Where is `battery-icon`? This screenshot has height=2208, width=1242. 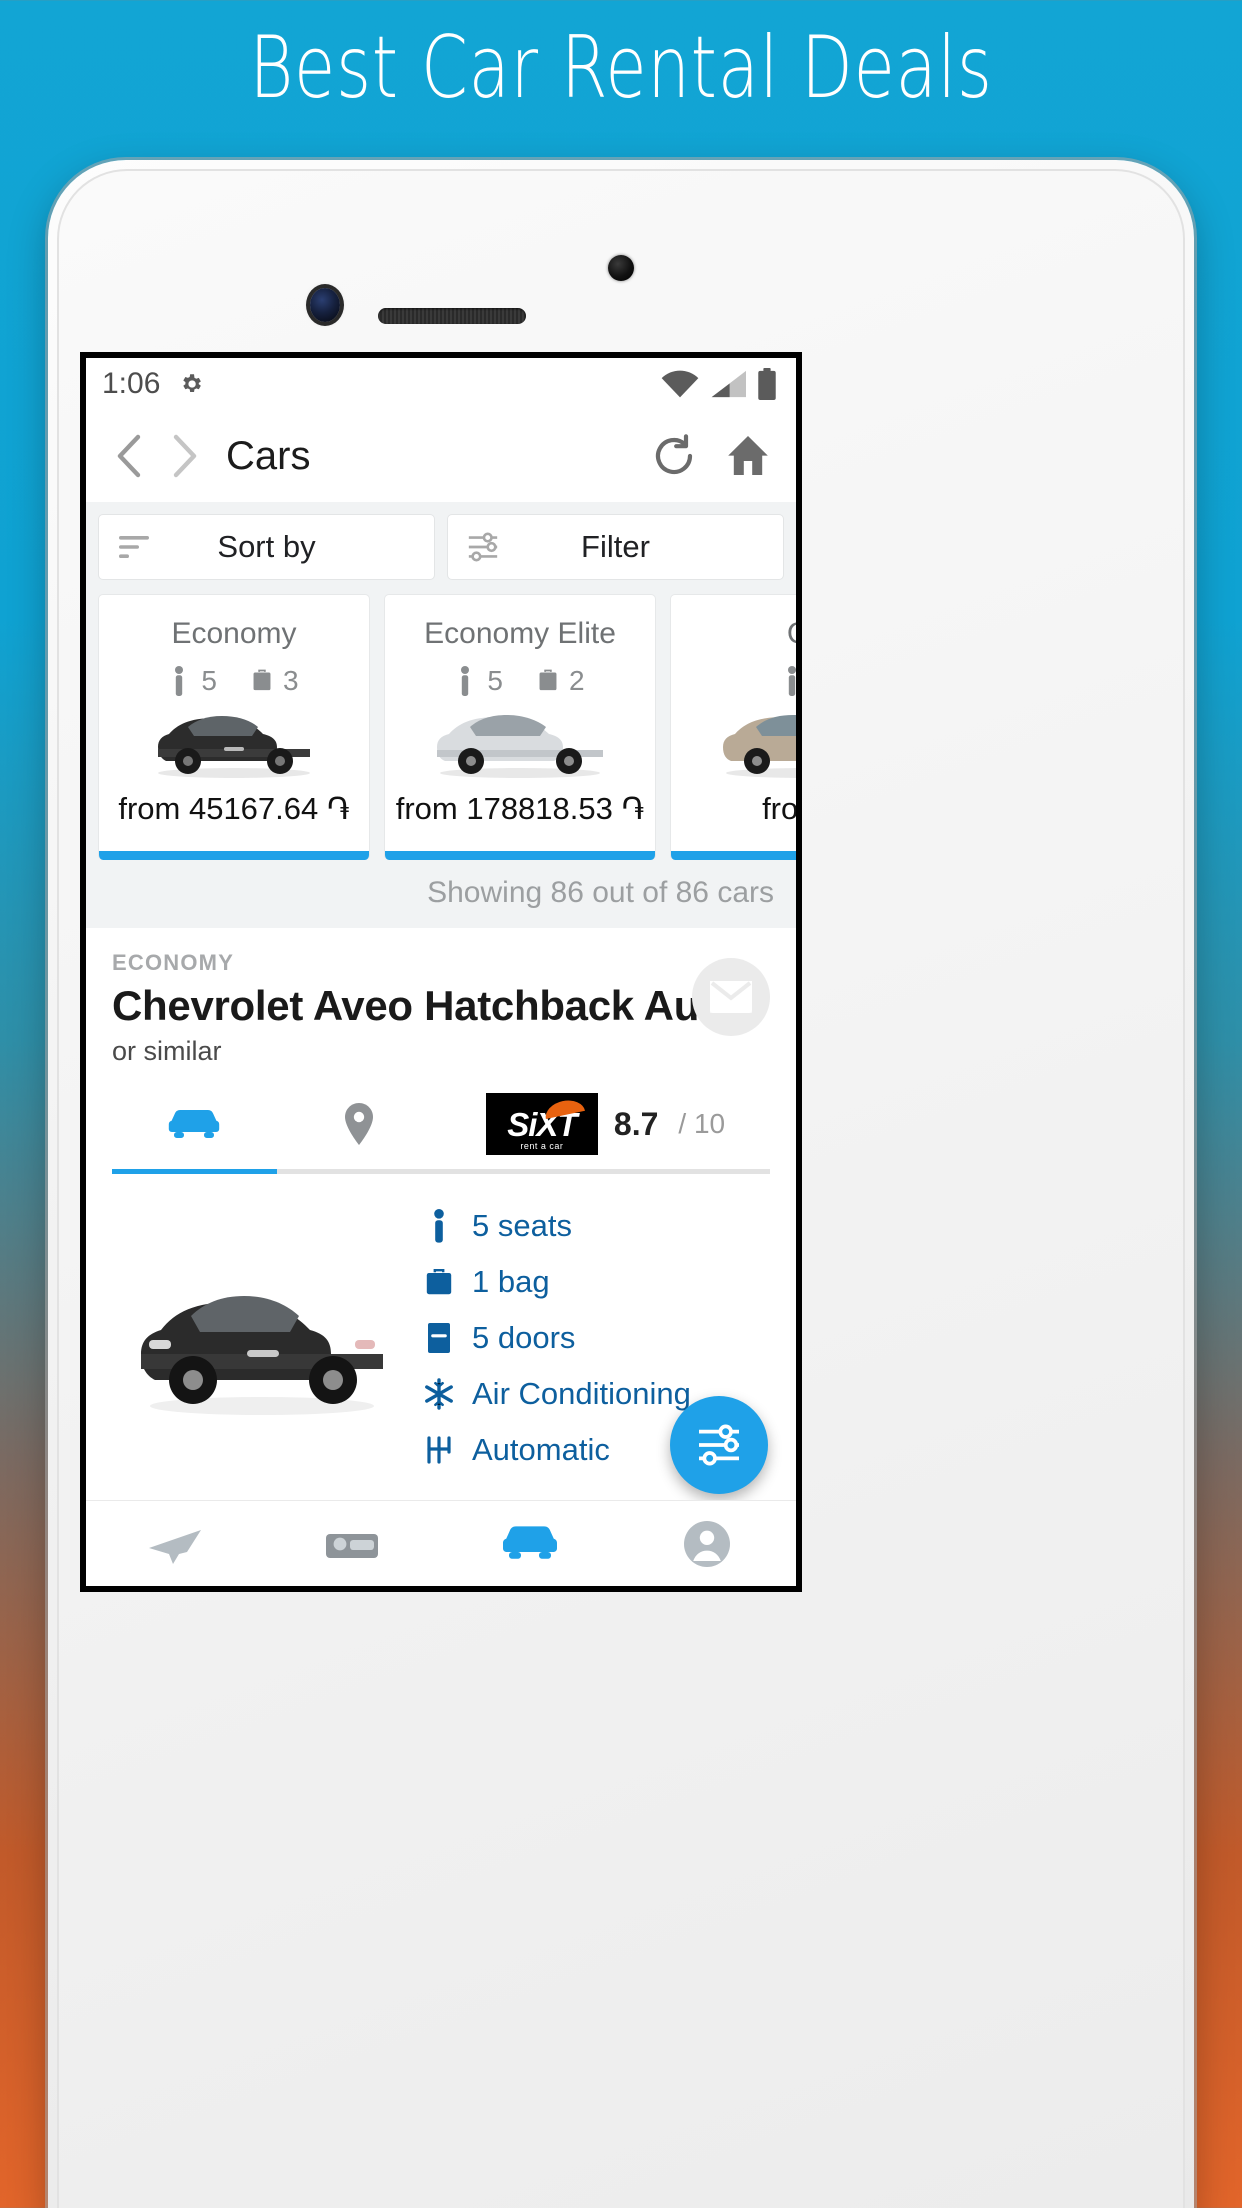
battery-icon is located at coordinates (767, 384).